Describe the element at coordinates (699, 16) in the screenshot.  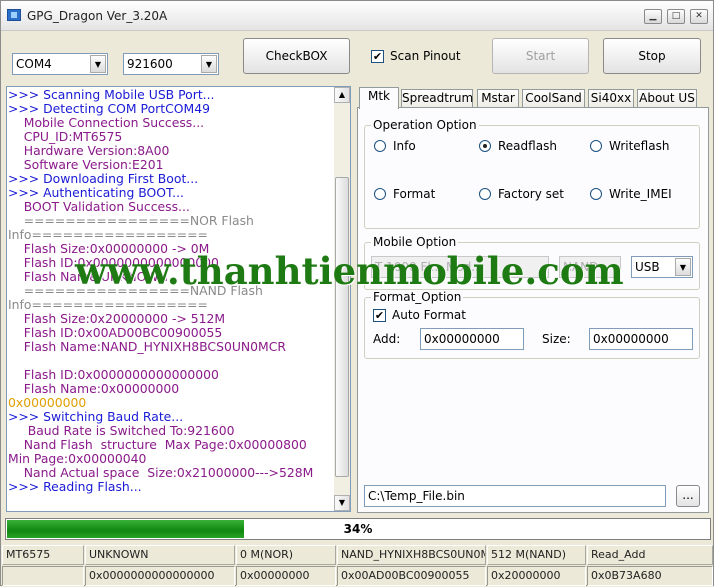
I see `close-icon: ✕` at that location.